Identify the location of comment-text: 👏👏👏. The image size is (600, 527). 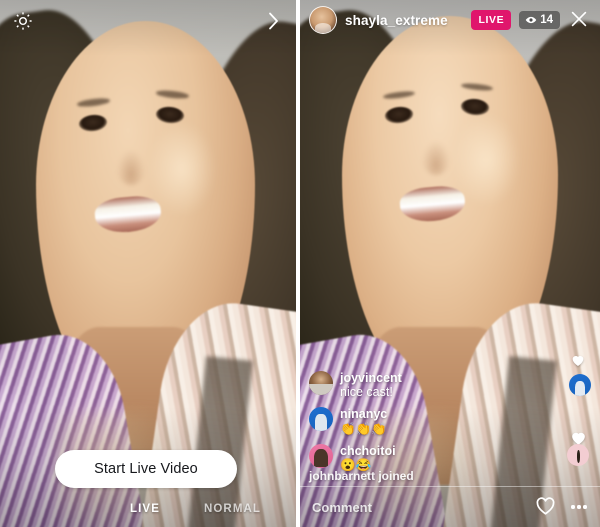
(363, 428).